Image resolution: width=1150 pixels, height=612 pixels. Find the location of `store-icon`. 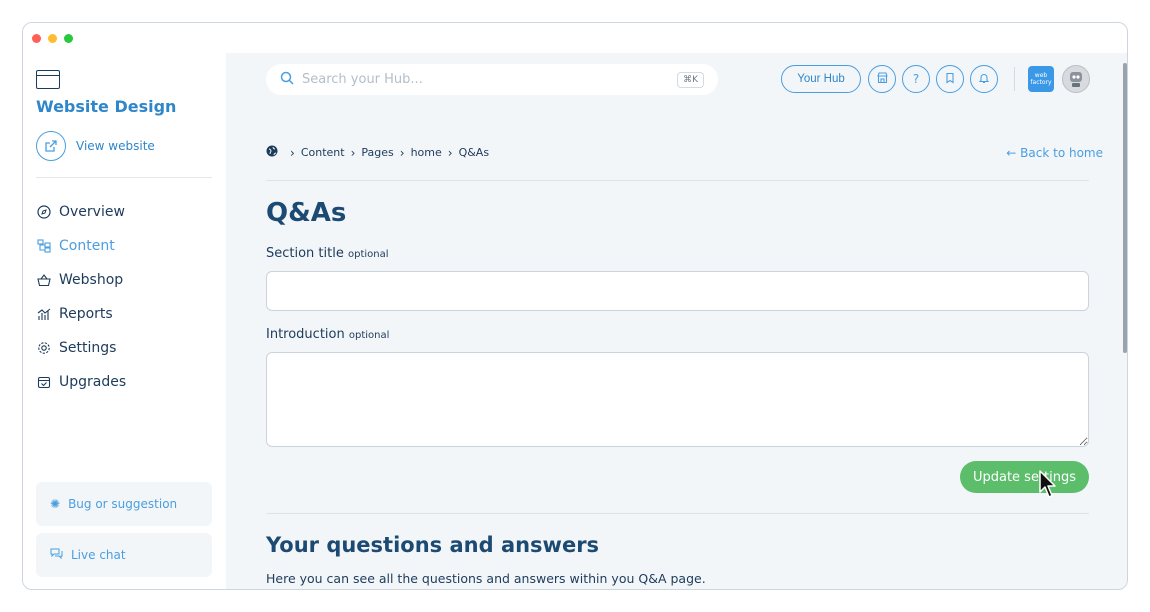

store-icon is located at coordinates (882, 79).